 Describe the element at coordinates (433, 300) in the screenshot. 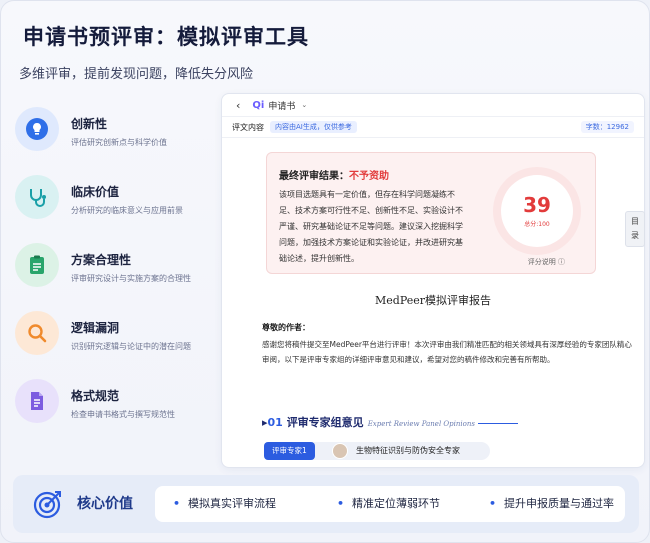

I see `report-title: MedPeer模拟评审报告` at that location.